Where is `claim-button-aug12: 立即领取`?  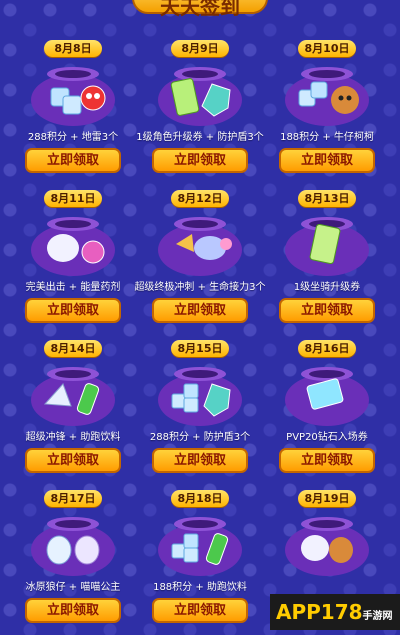 claim-button-aug12: 立即领取 is located at coordinates (200, 310).